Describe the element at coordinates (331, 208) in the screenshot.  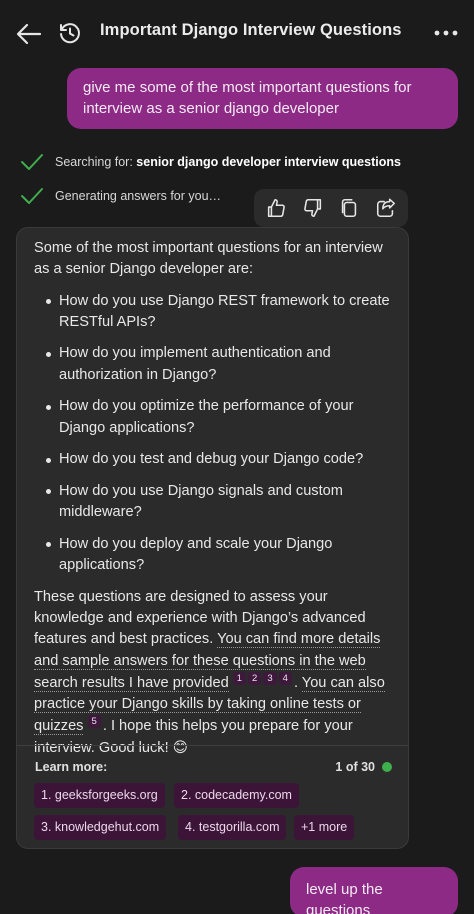
I see `message-action-bar` at that location.